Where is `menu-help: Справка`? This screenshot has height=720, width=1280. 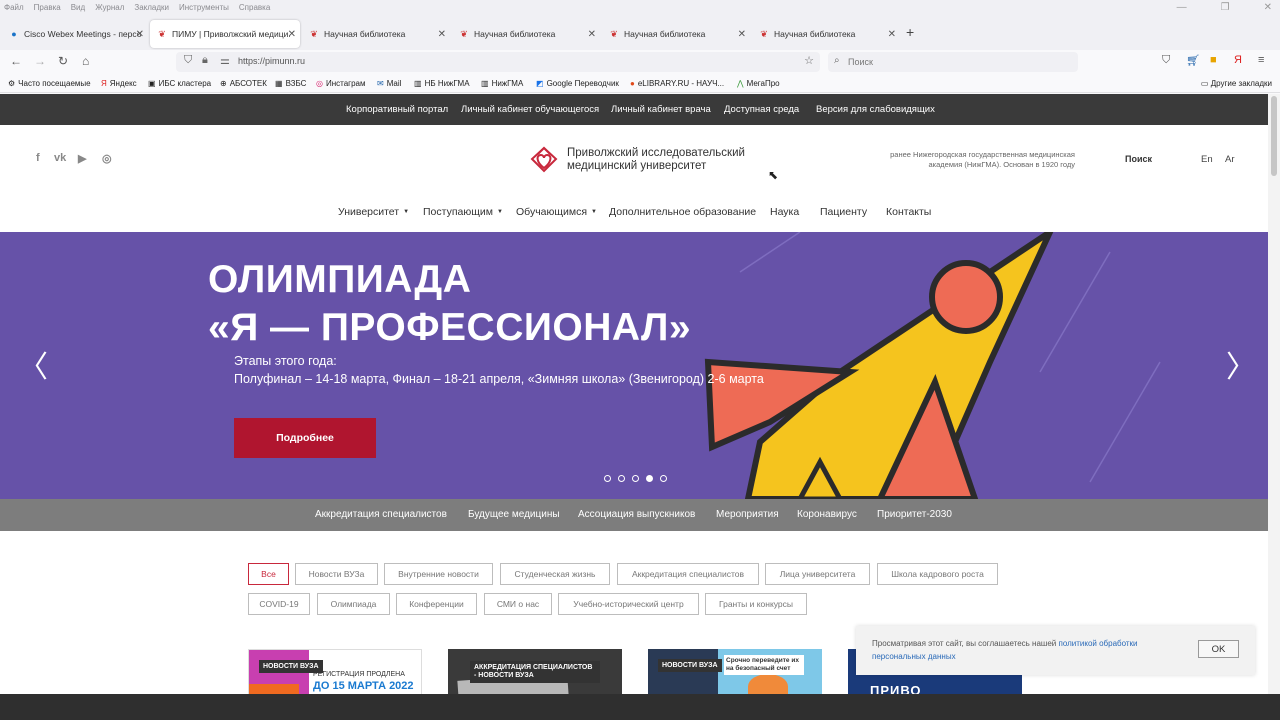 menu-help: Справка is located at coordinates (254, 7).